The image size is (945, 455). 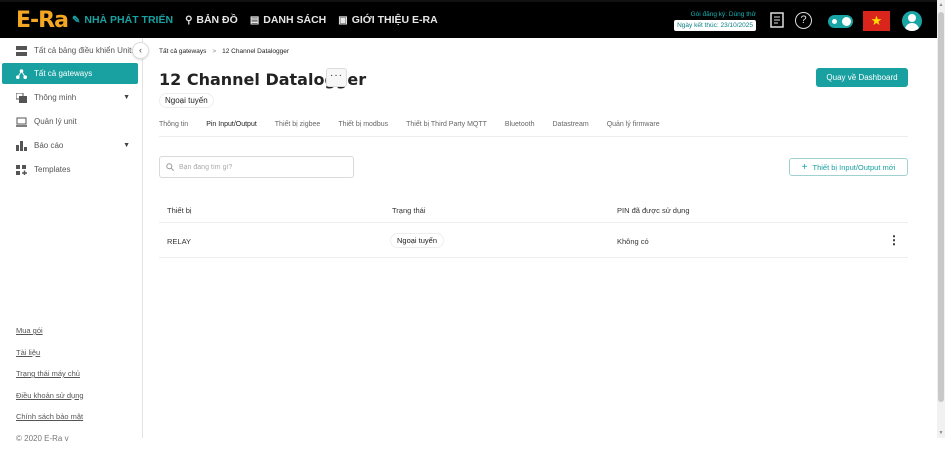 I want to click on avatar-body, so click(x=912, y=27).